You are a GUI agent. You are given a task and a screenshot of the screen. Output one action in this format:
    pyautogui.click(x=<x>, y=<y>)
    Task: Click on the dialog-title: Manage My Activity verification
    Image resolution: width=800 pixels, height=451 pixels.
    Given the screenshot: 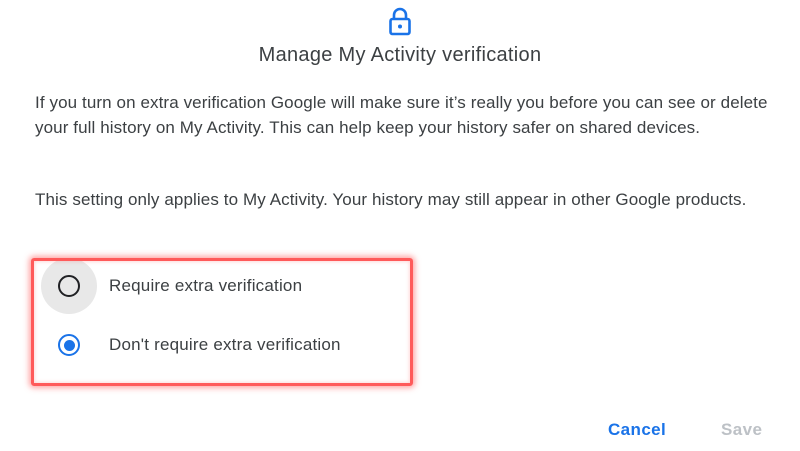 What is the action you would take?
    pyautogui.click(x=400, y=55)
    